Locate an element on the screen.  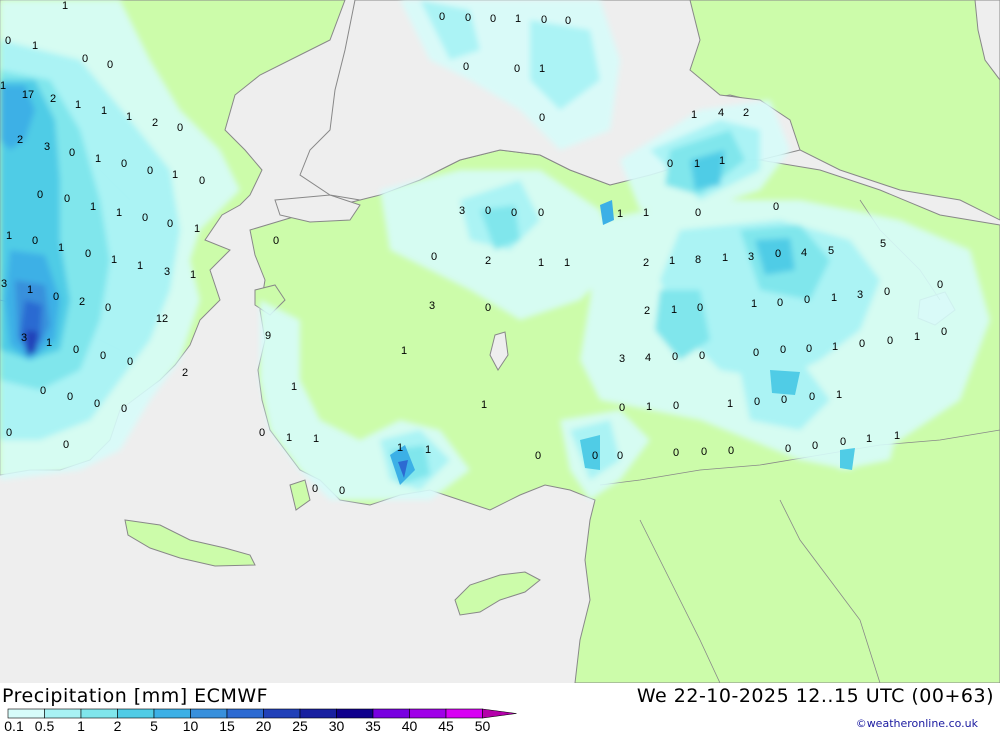
legend-label: 50 is located at coordinates (483, 725).